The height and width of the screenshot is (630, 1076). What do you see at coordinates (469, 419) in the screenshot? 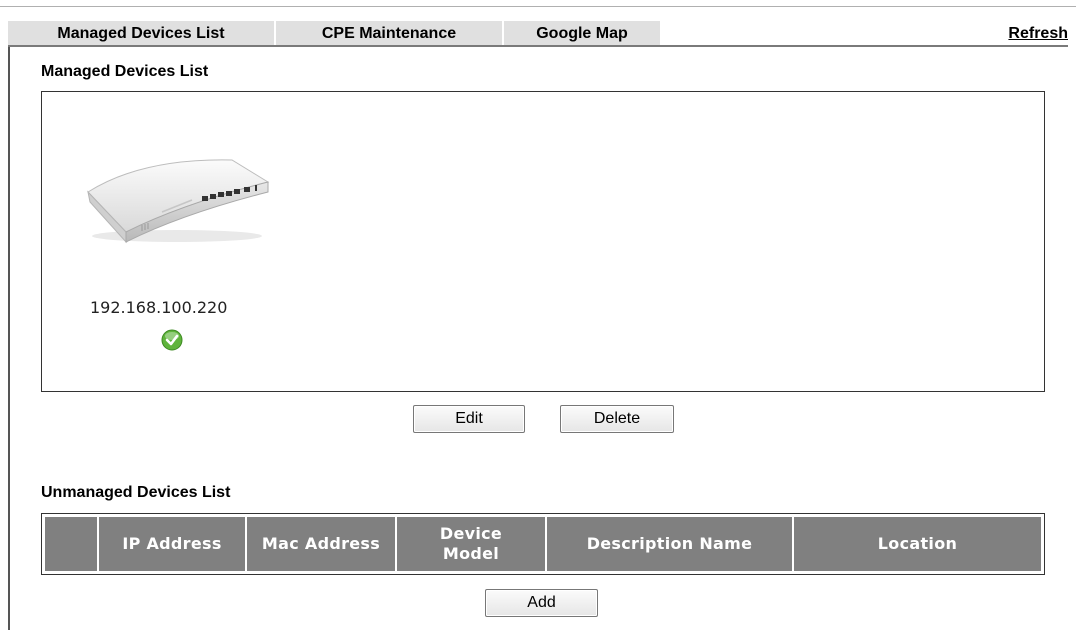
I see `edit-button: Edit` at bounding box center [469, 419].